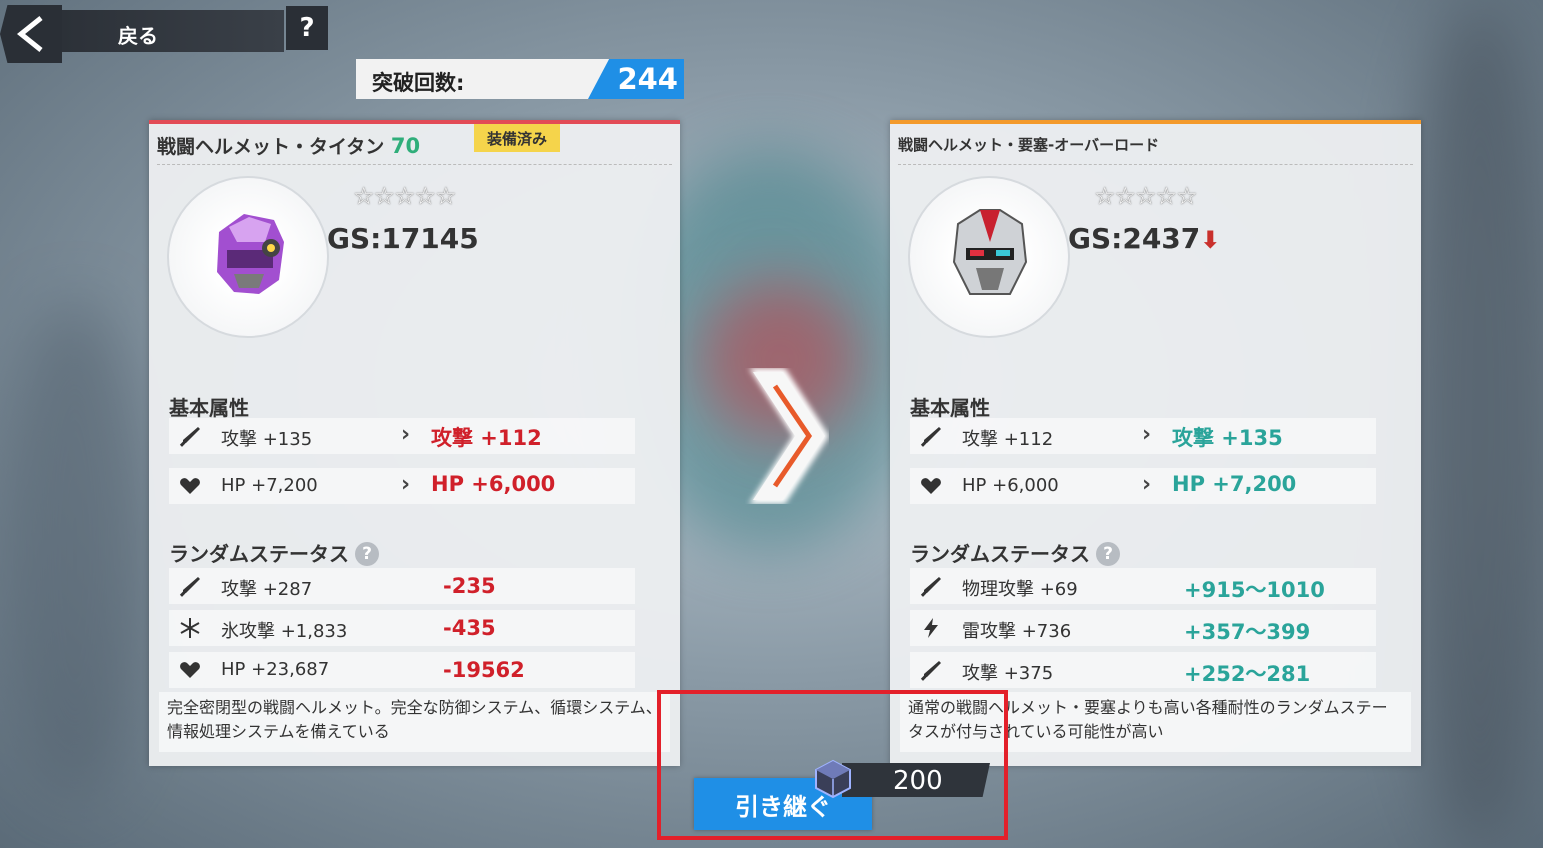 The height and width of the screenshot is (848, 1543). I want to click on gear-score: GS:17145, so click(403, 238).